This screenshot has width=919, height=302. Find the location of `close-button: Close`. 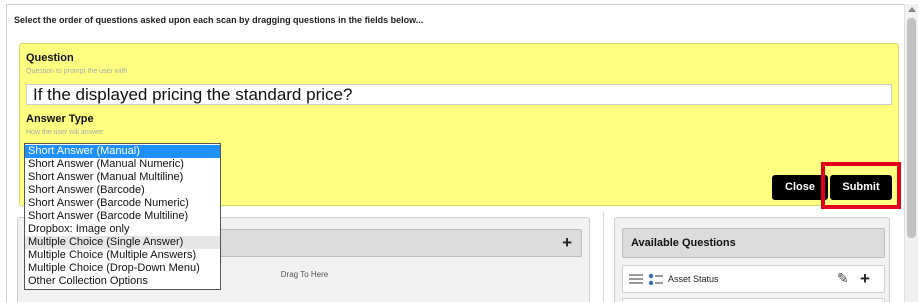

close-button: Close is located at coordinates (800, 187).